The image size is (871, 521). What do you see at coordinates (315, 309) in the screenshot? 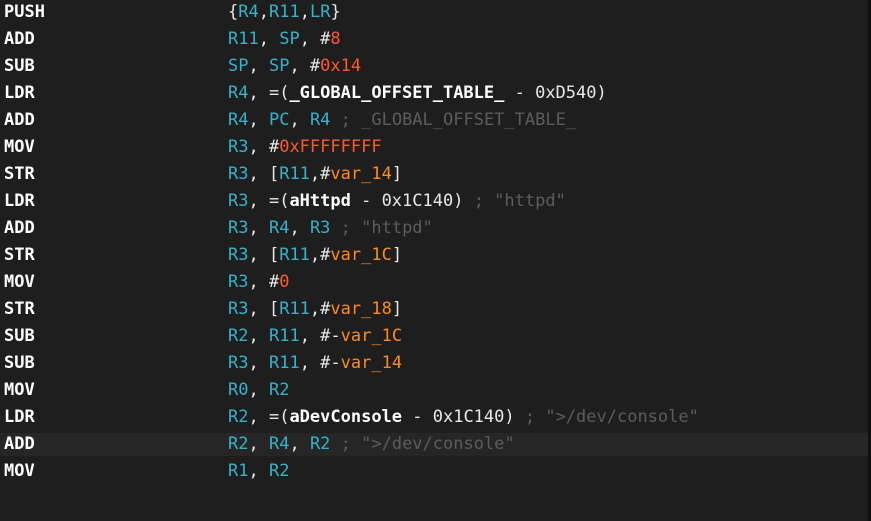
I see `instruction-operands: R3, [R11,#var_18]` at bounding box center [315, 309].